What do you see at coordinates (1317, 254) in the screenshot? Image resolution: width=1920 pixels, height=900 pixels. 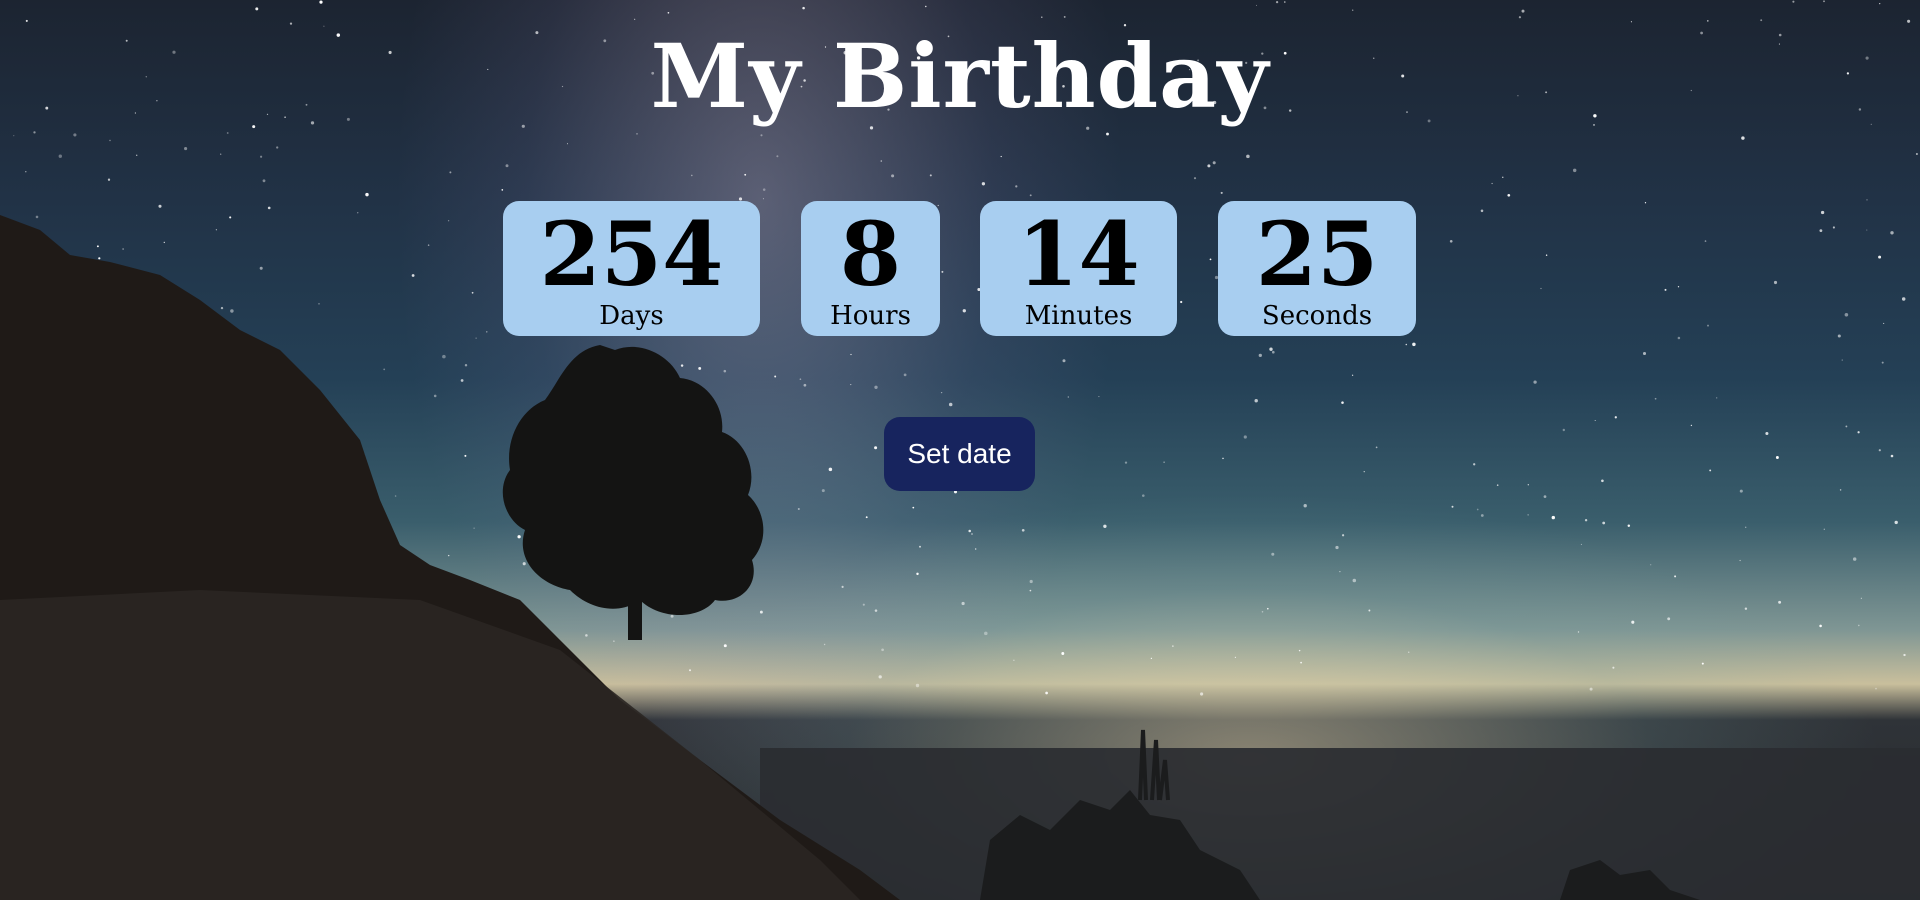 I see `seconds-value: 25` at bounding box center [1317, 254].